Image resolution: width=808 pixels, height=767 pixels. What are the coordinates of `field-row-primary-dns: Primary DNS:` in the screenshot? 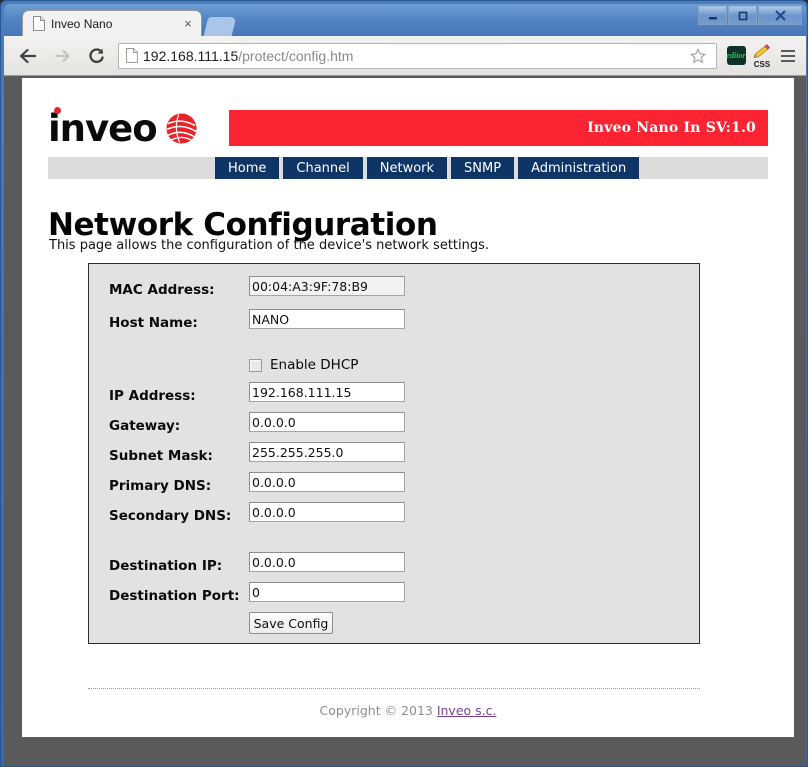 It's located at (394, 487).